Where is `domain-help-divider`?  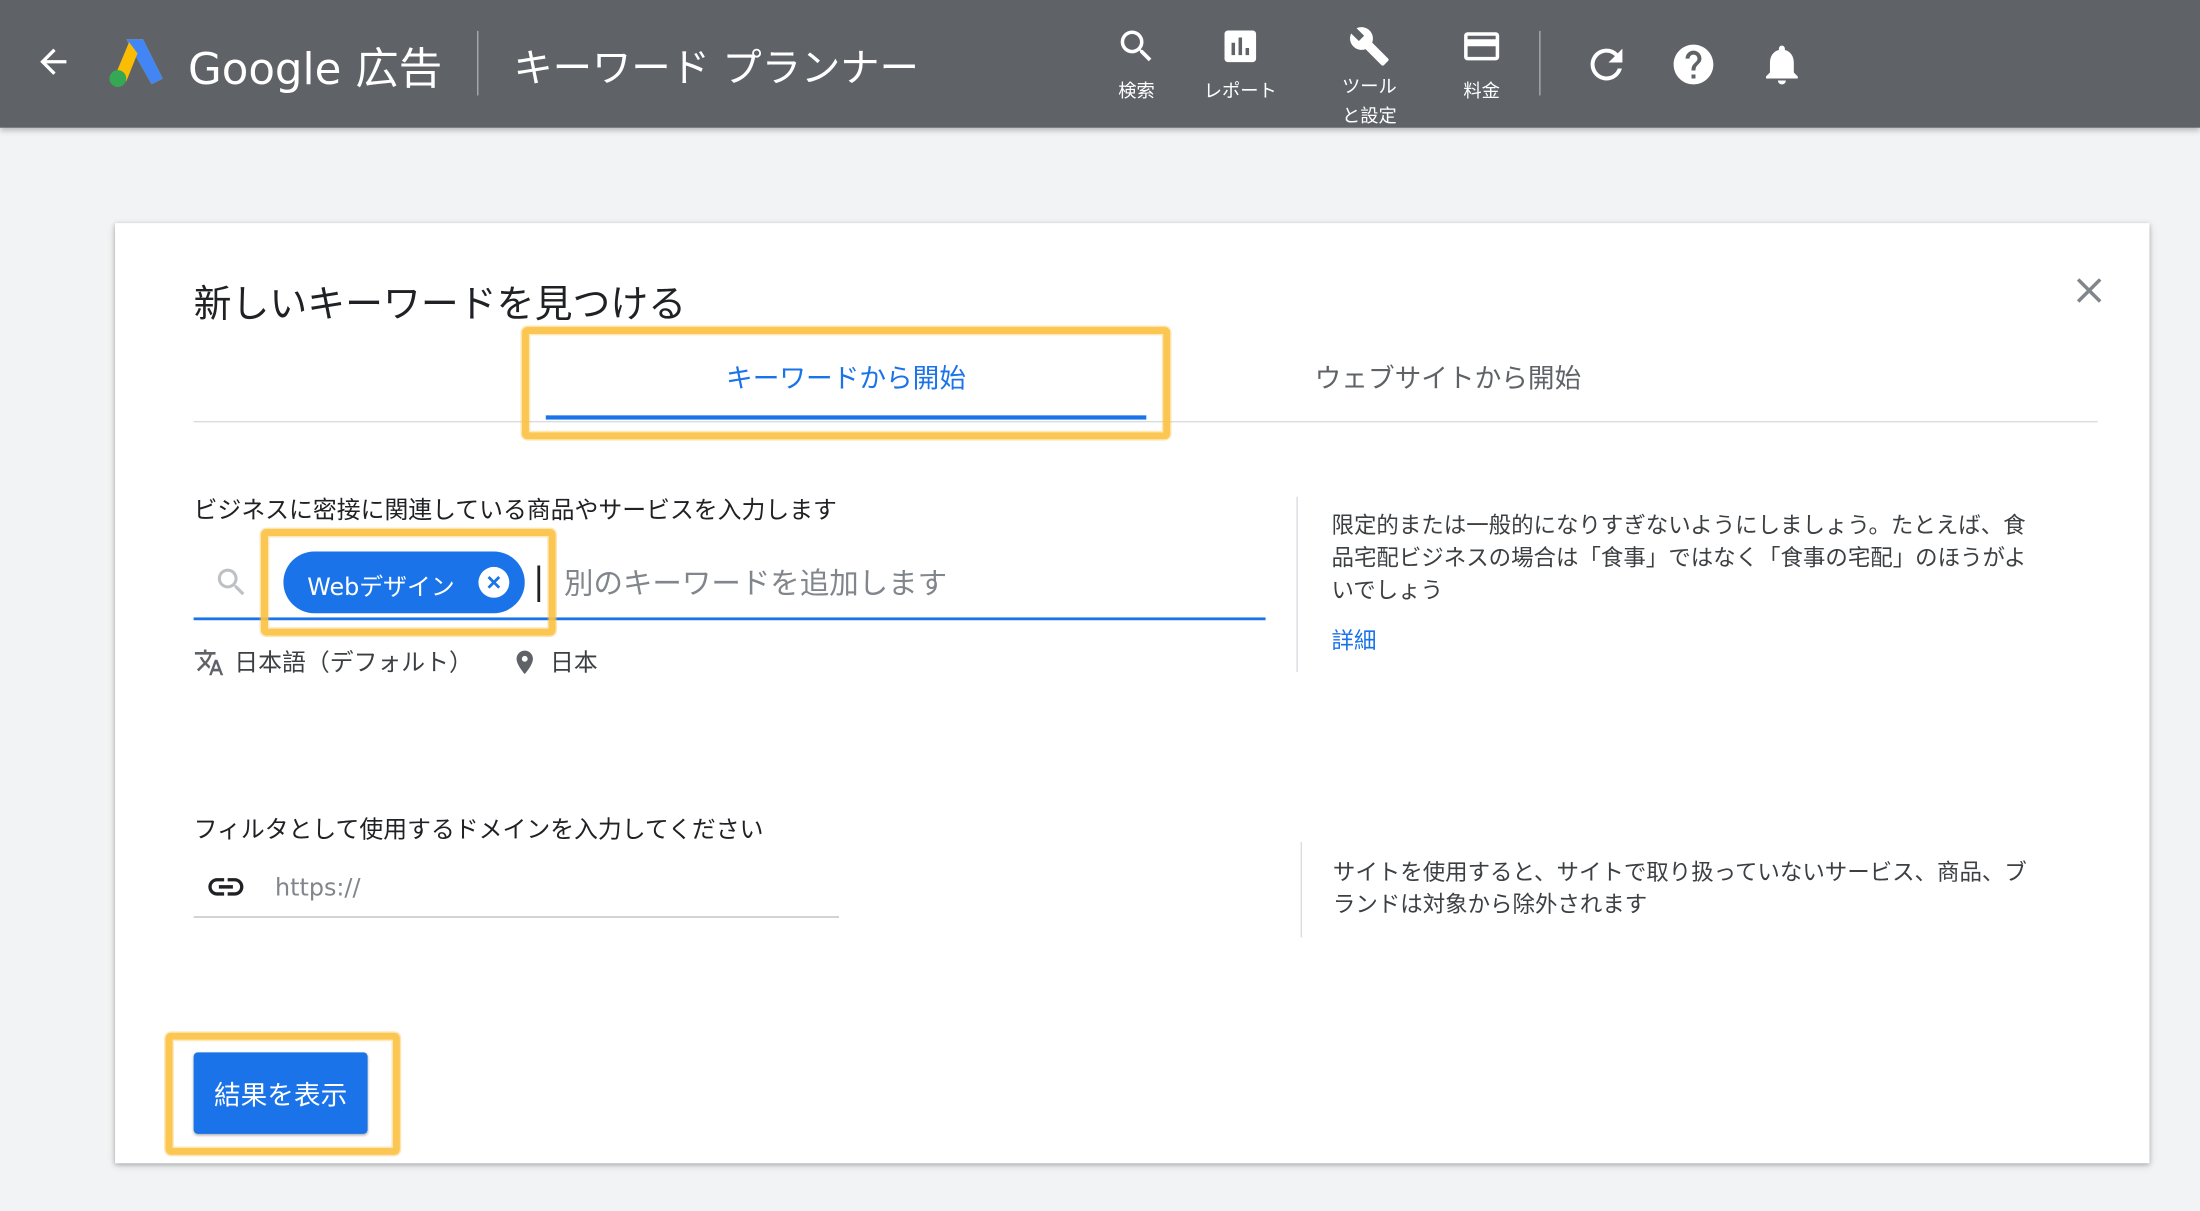
domain-help-divider is located at coordinates (1301, 889).